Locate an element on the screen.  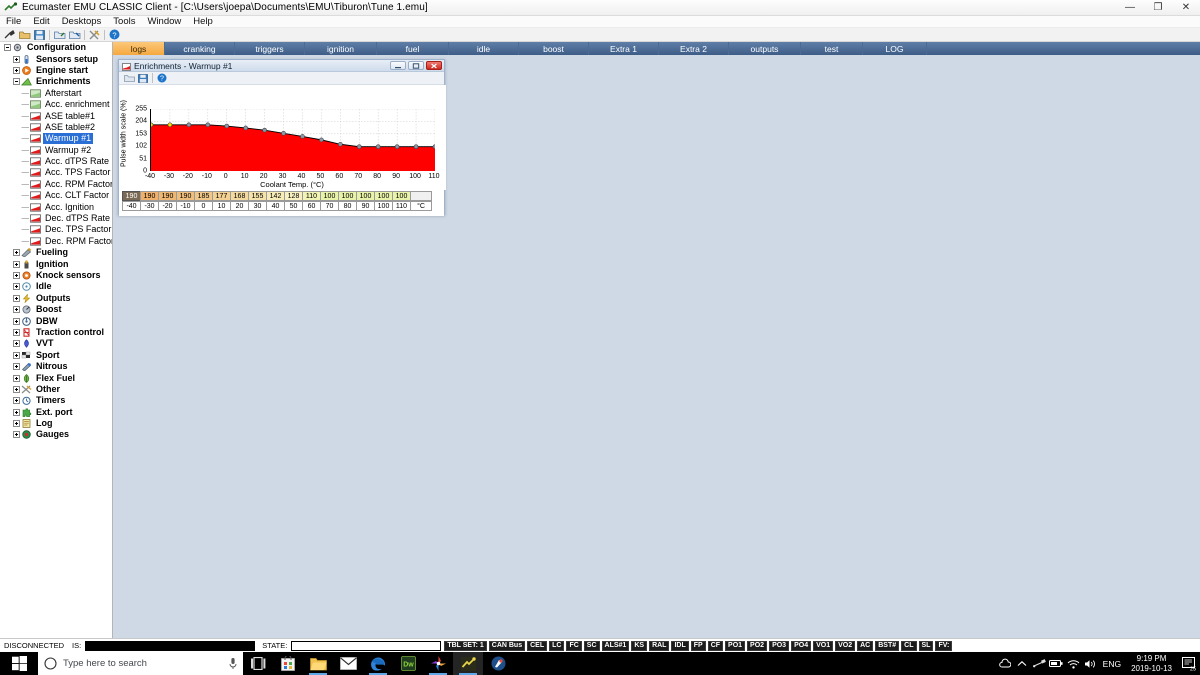
tree-item-timers: Timers is located at coordinates (56, 400).